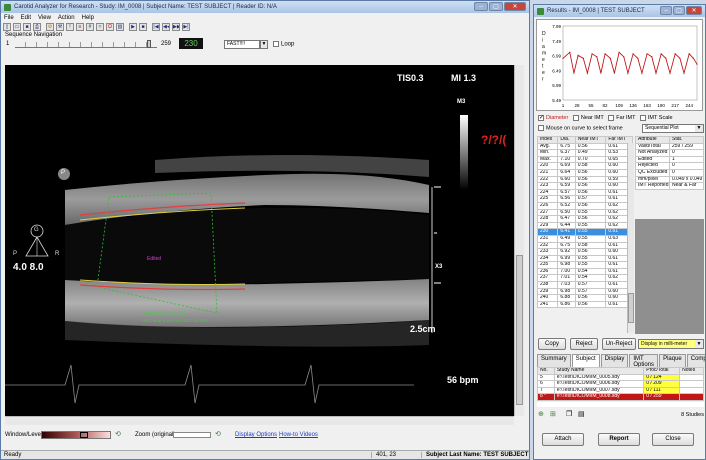 This screenshot has width=706, height=460. What do you see at coordinates (669, 172) in the screenshot?
I see `table-row: QC Excluded 0` at bounding box center [669, 172].